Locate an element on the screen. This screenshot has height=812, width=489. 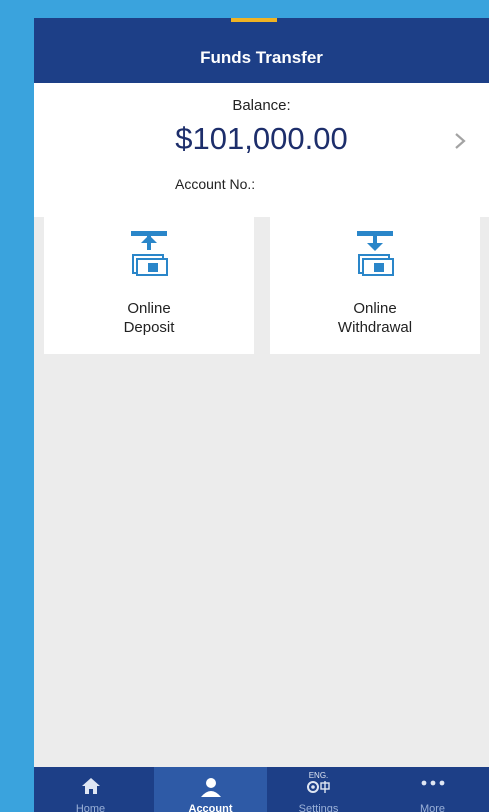
online-withdrawal-button: Online Withdrawal is located at coordinates (375, 285).